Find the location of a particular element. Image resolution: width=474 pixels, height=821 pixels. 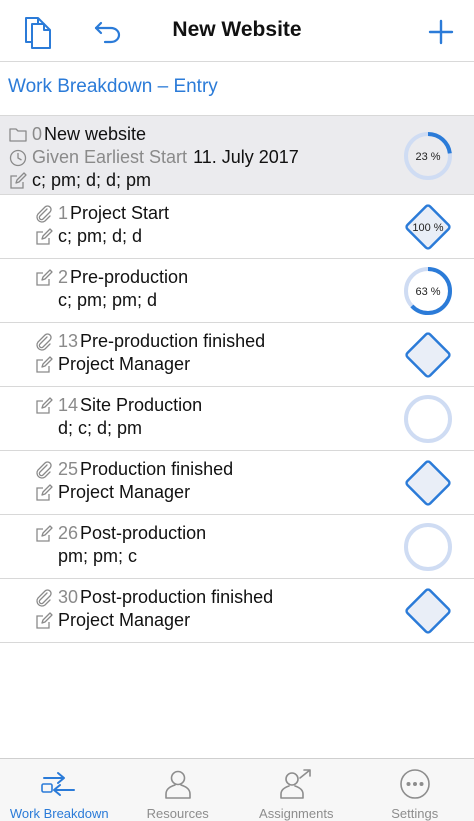

tab-resources: Resources is located at coordinates (178, 790).